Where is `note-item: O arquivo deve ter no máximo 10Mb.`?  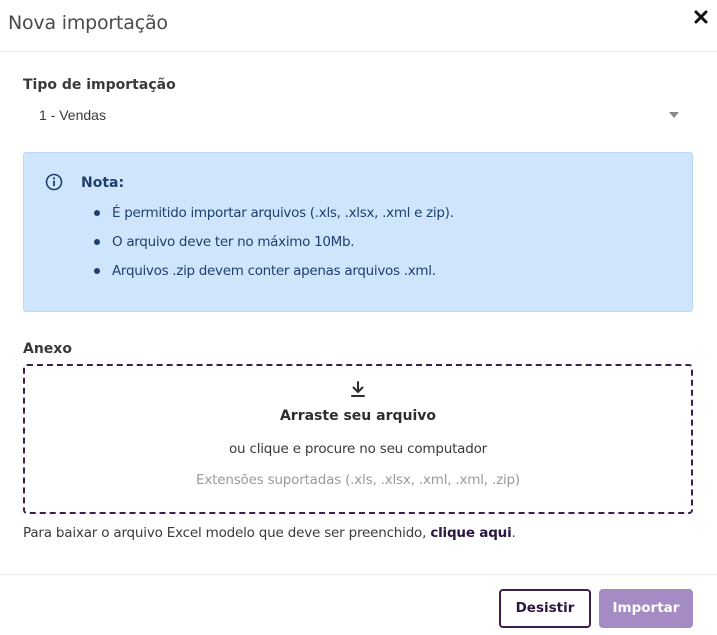
note-item: O arquivo deve ter no máximo 10Mb. is located at coordinates (274, 246).